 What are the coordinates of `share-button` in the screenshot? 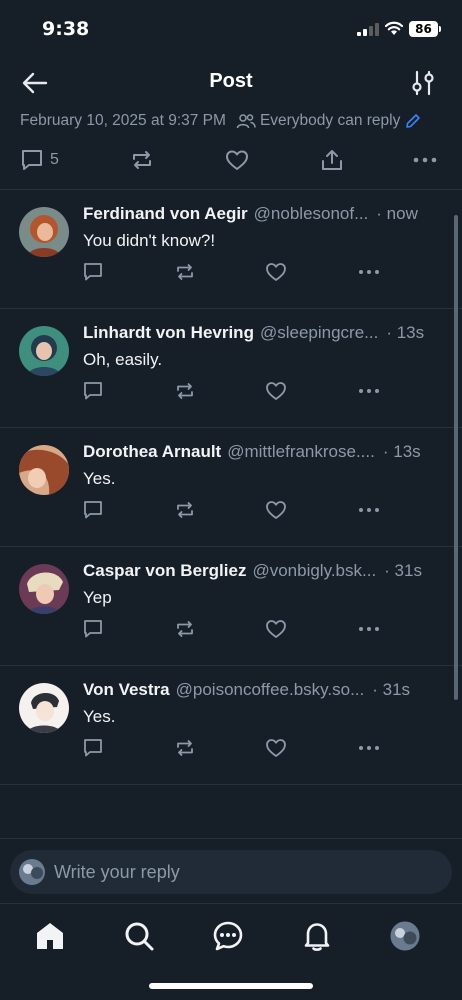 It's located at (332, 160).